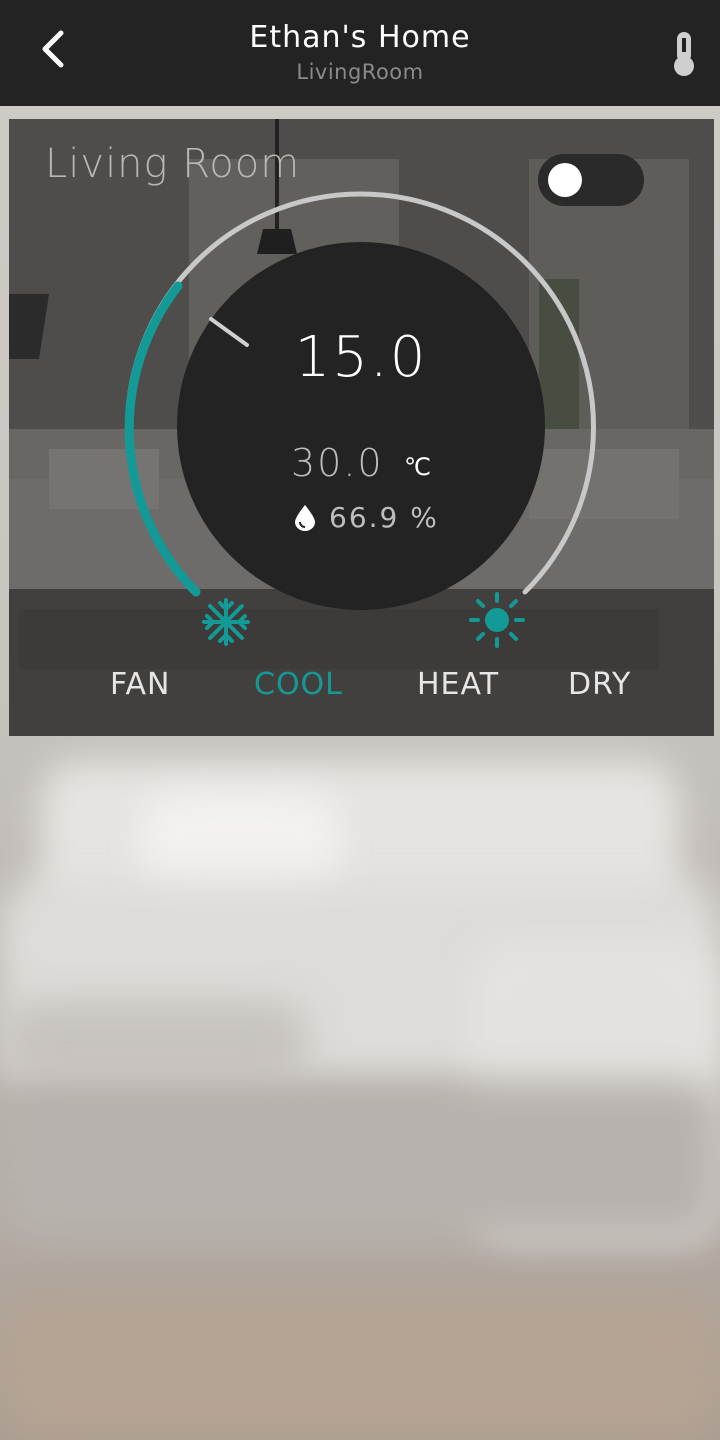 This screenshot has height=1440, width=720. Describe the element at coordinates (298, 684) in the screenshot. I see `mode-cool: COOL` at that location.